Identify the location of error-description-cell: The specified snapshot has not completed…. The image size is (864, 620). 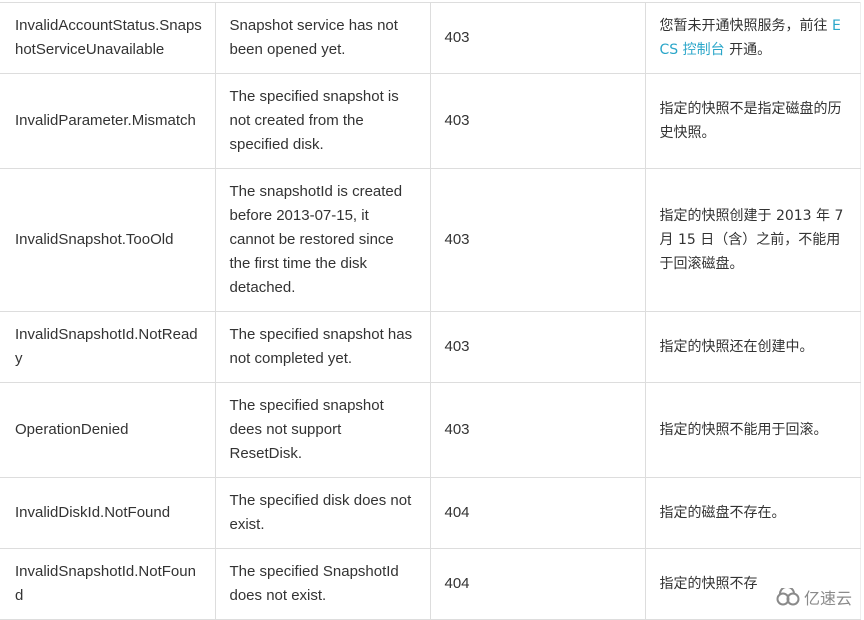
(323, 347).